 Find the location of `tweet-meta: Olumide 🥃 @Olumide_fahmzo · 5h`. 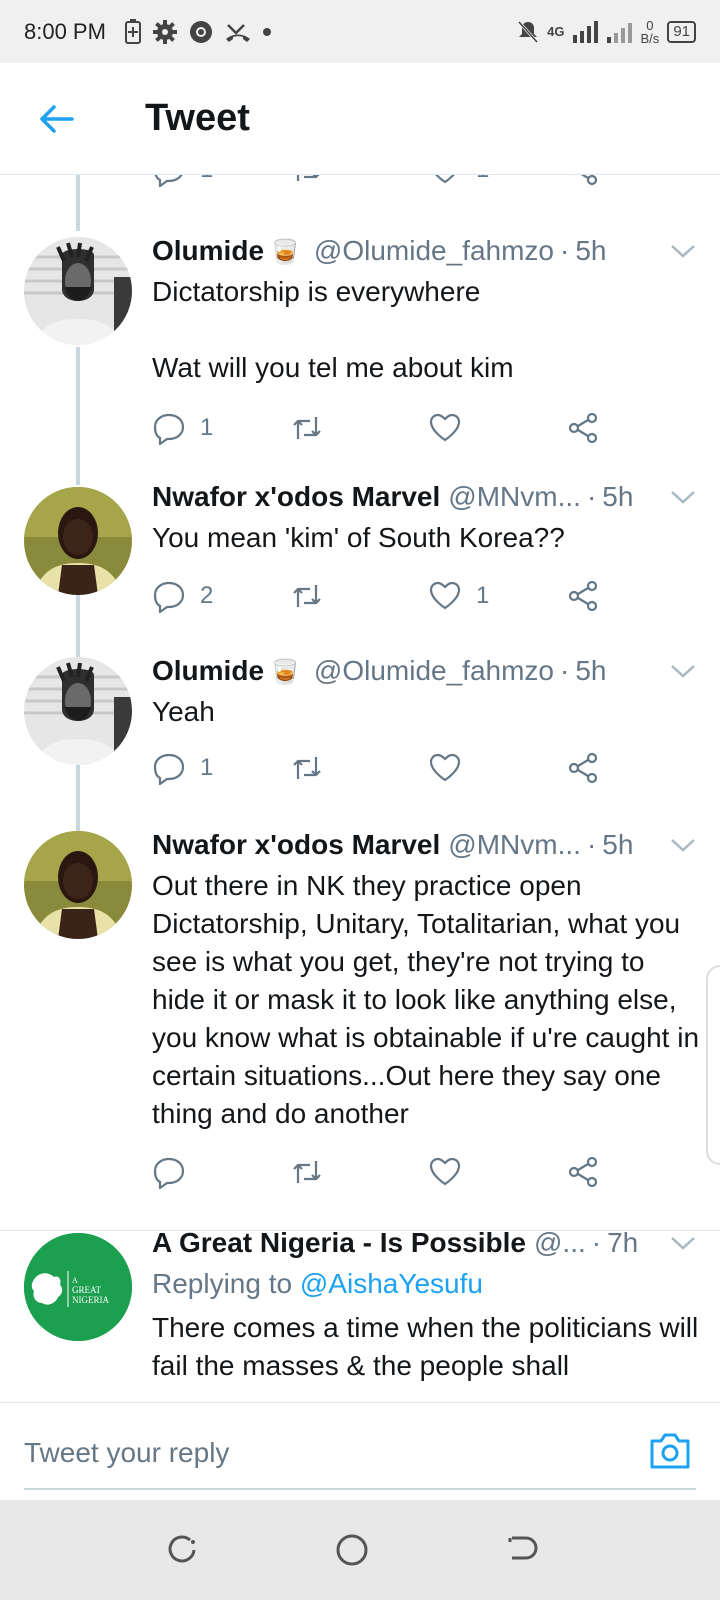

tweet-meta: Olumide 🥃 @Olumide_fahmzo · 5h is located at coordinates (426, 674).